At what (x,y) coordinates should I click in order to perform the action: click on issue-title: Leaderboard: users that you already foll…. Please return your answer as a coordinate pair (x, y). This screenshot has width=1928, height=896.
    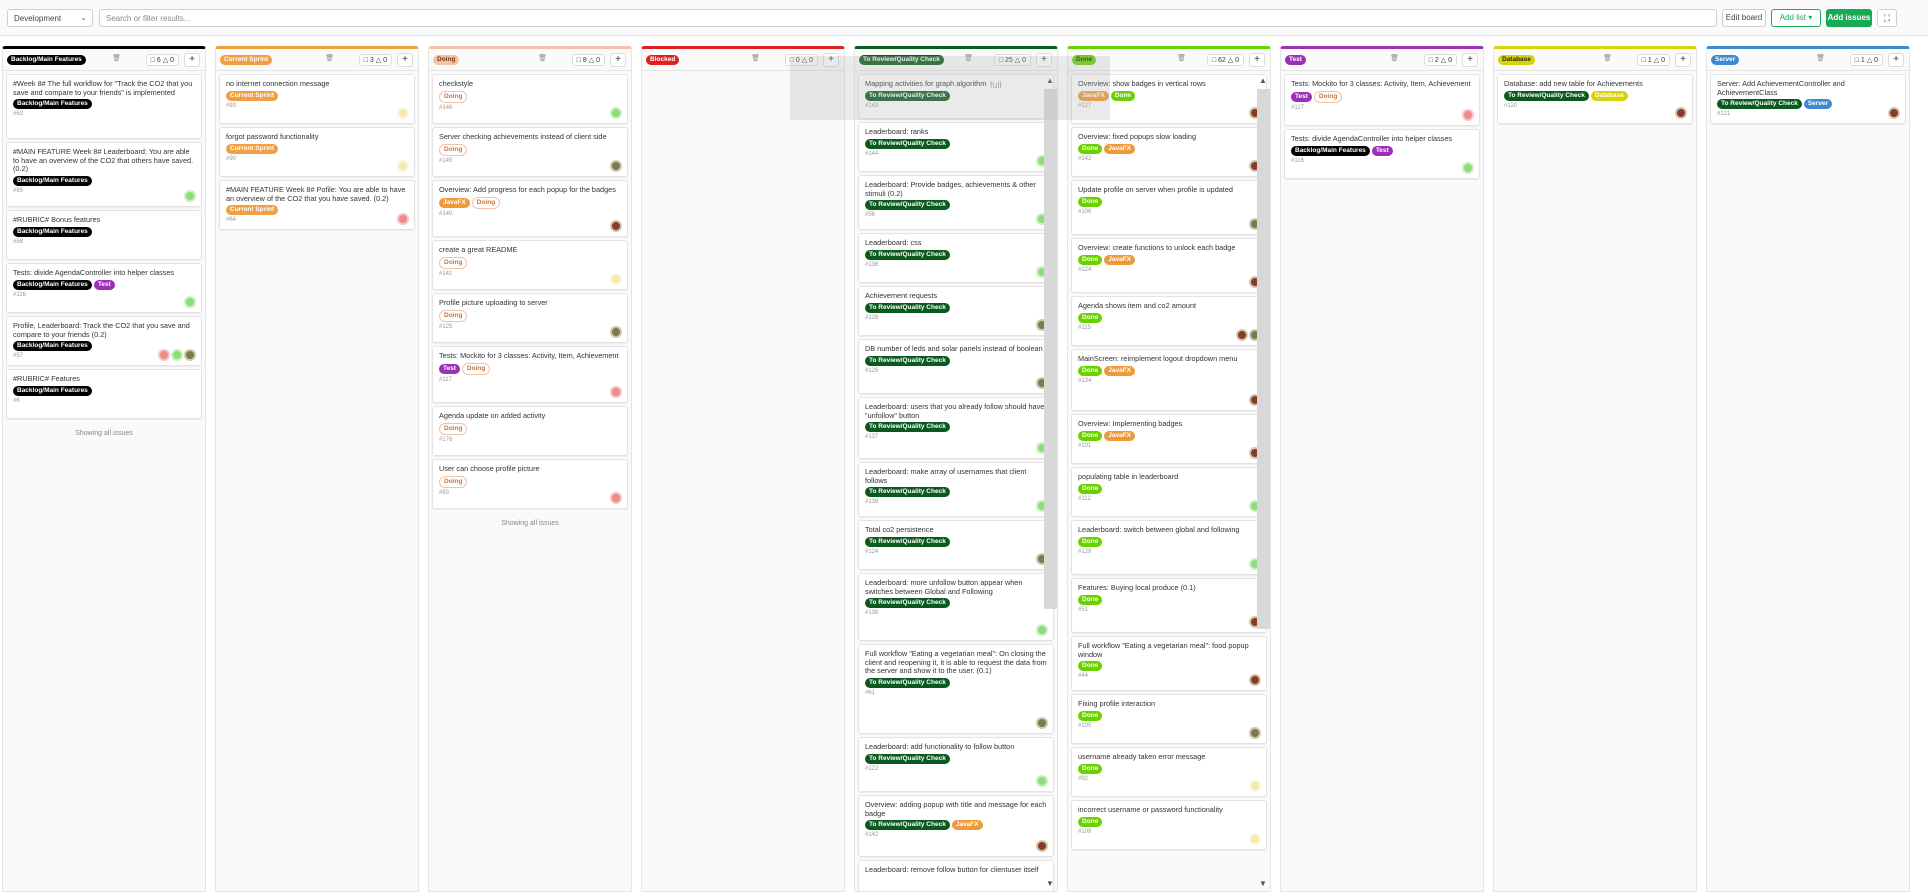
    Looking at the image, I should click on (956, 411).